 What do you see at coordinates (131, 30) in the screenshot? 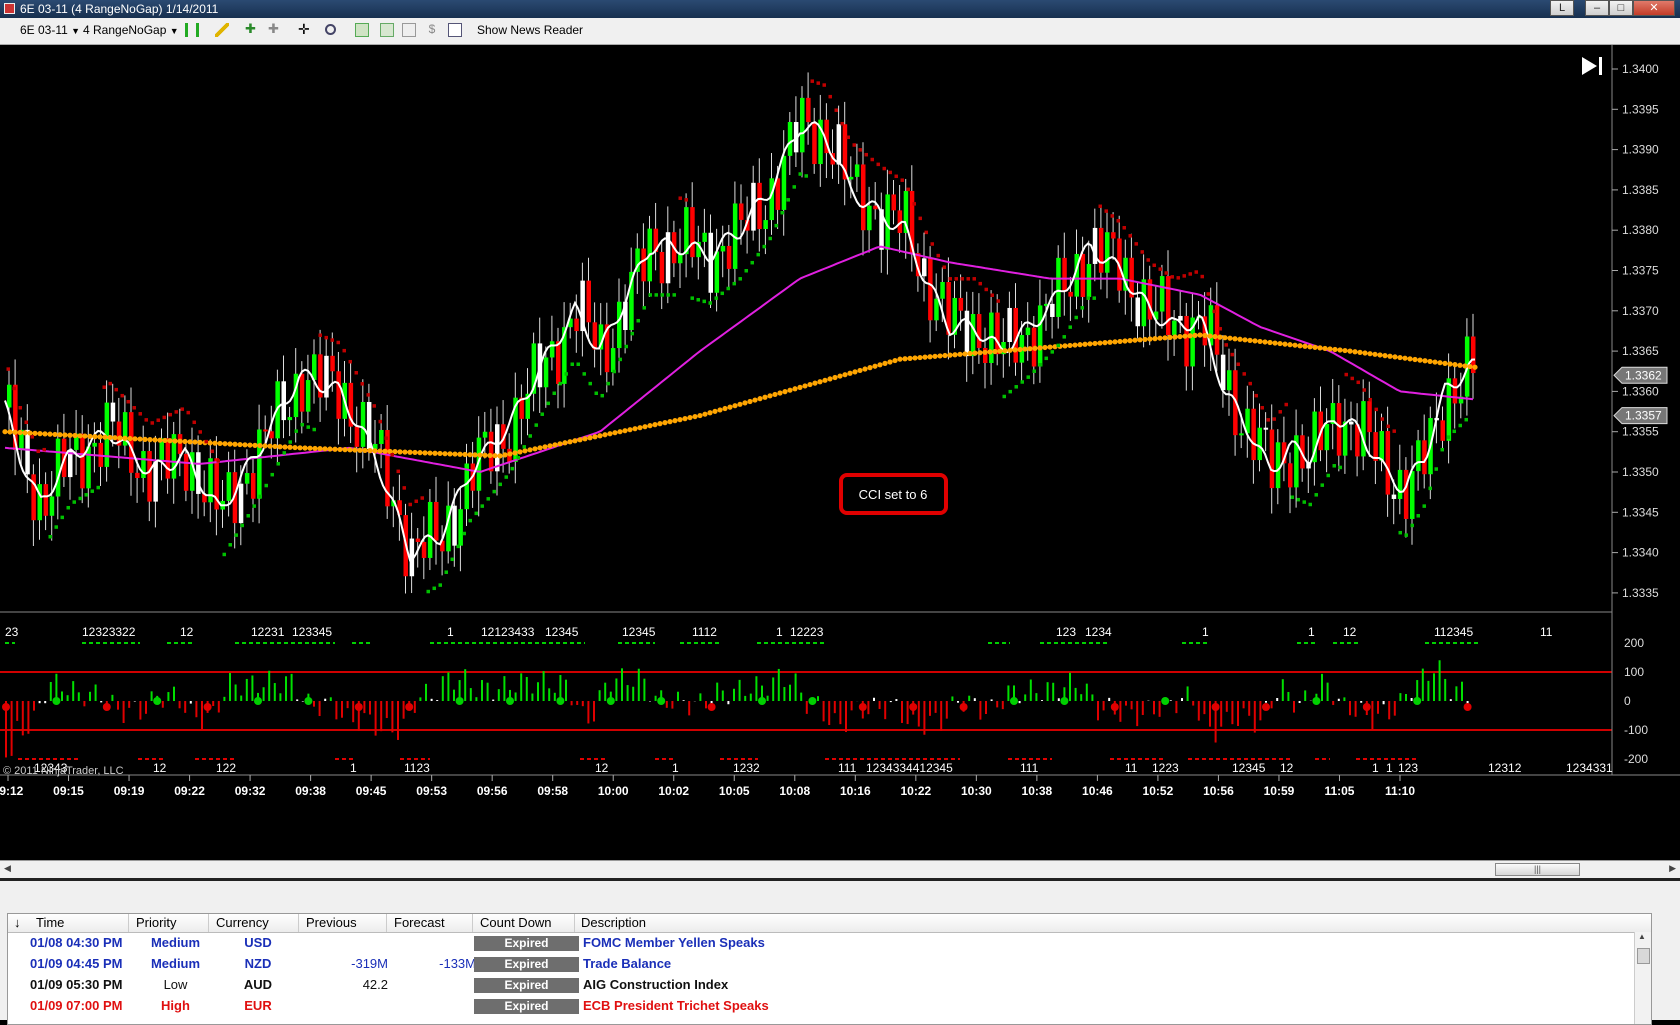
I see `bar-type-selector: 4 RangeNoGap ▼` at bounding box center [131, 30].